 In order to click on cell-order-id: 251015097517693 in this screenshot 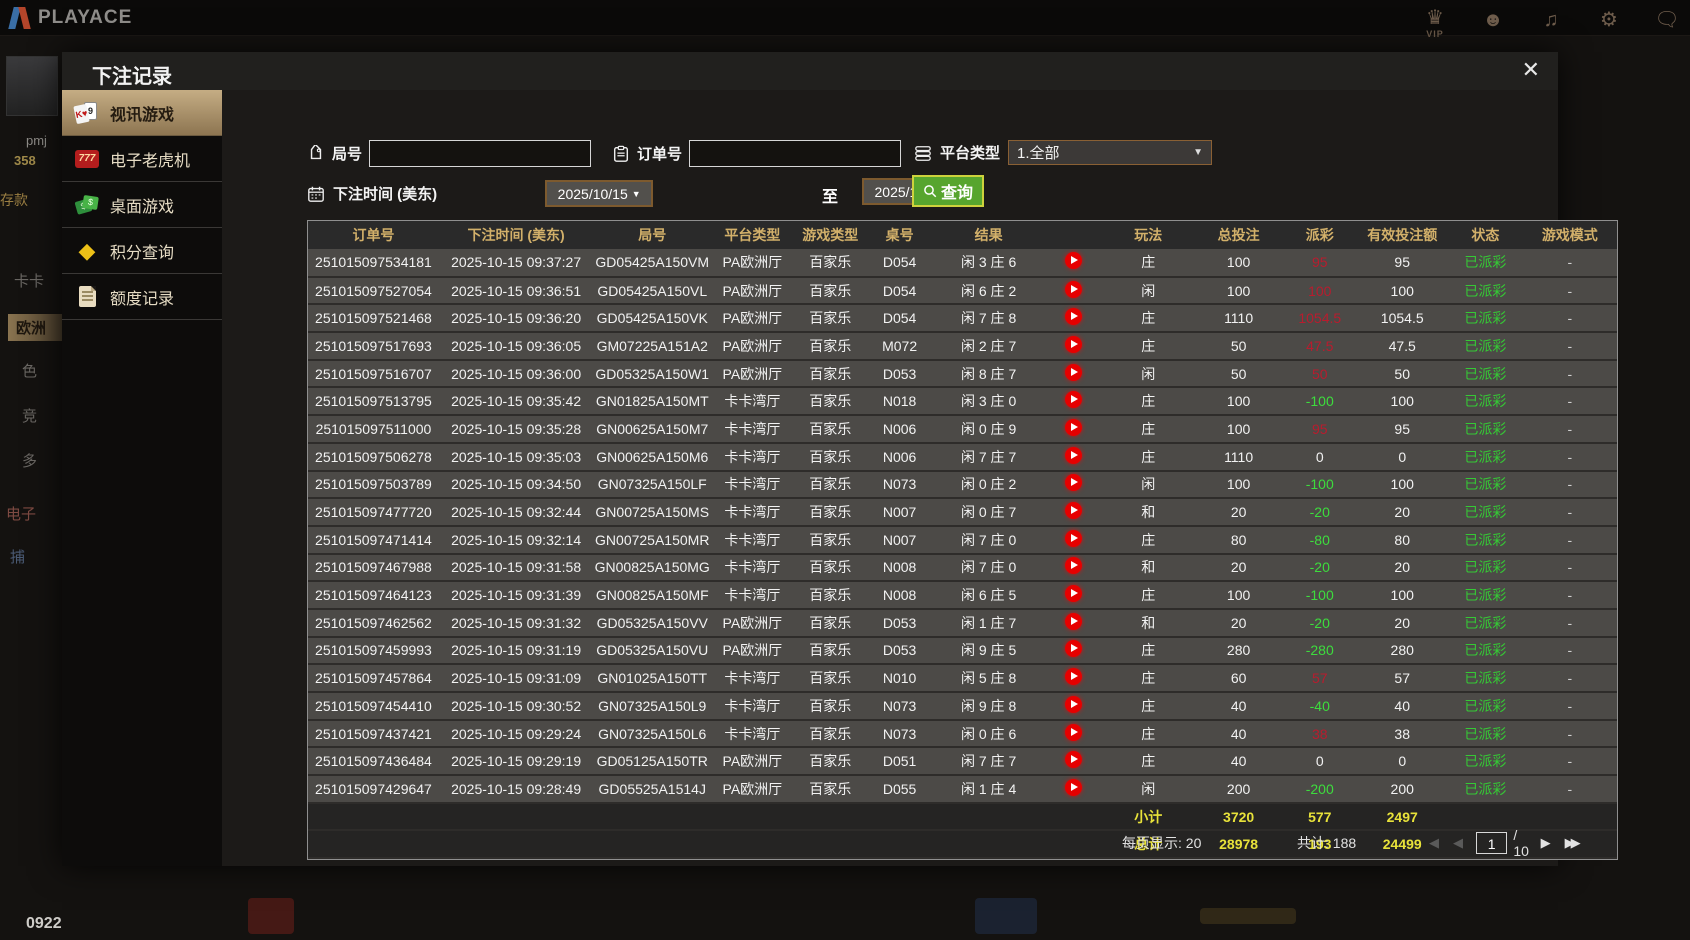, I will do `click(373, 346)`.